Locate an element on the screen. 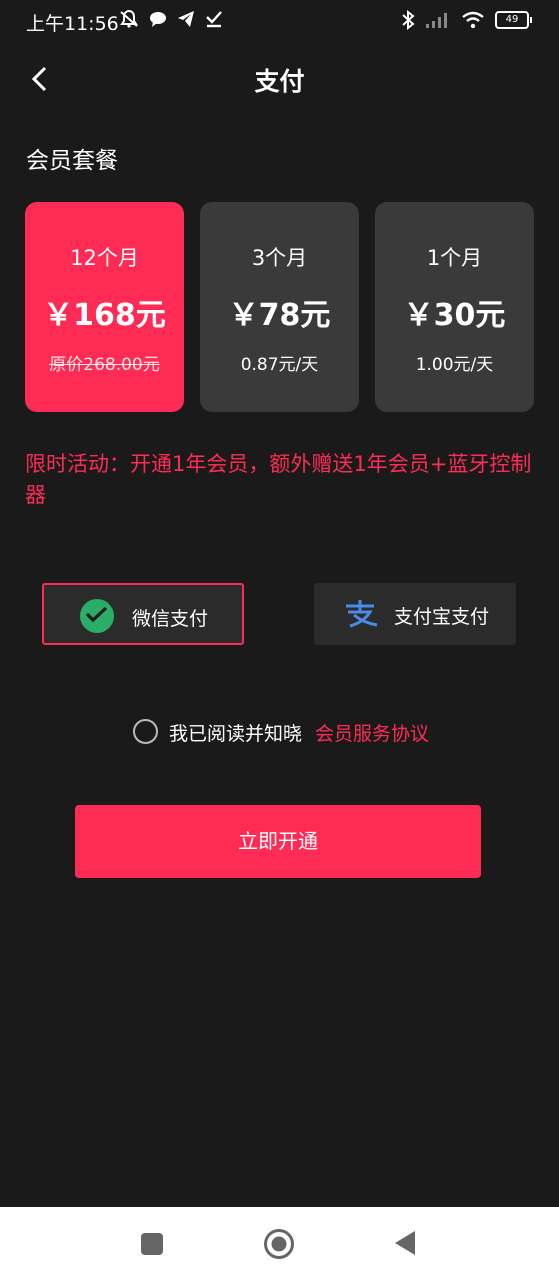  alipay-label: 支付宝支付 is located at coordinates (442, 617).